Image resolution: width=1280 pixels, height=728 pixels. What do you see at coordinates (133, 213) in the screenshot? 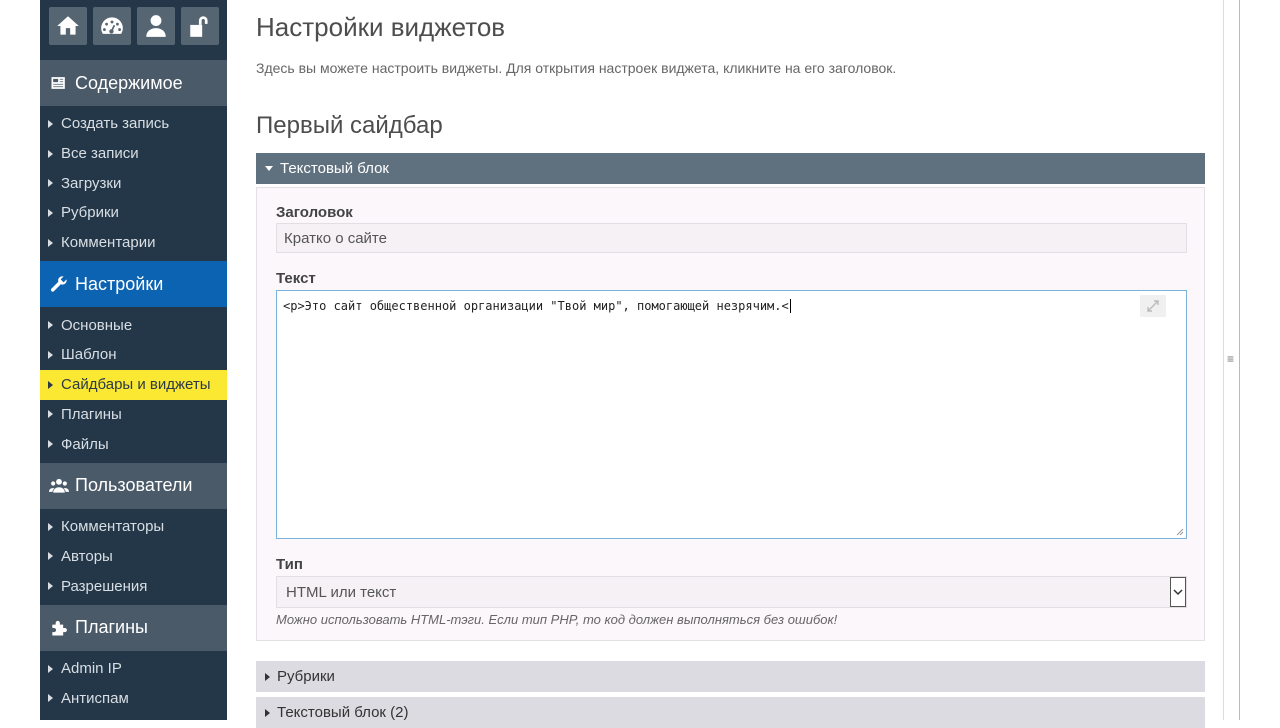
I see `sidebar-item-categories: Рубрики` at bounding box center [133, 213].